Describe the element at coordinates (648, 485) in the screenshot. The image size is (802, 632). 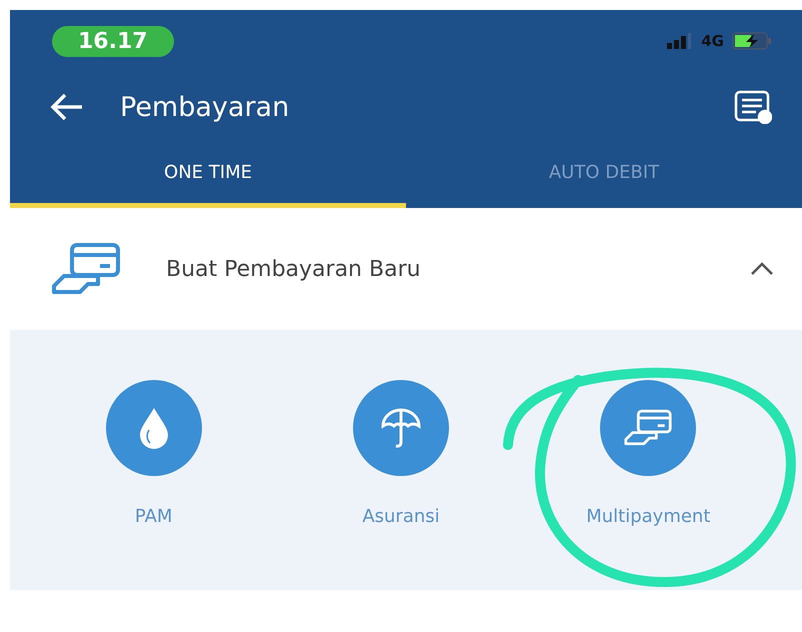
I see `payment-option: Multipayment` at that location.